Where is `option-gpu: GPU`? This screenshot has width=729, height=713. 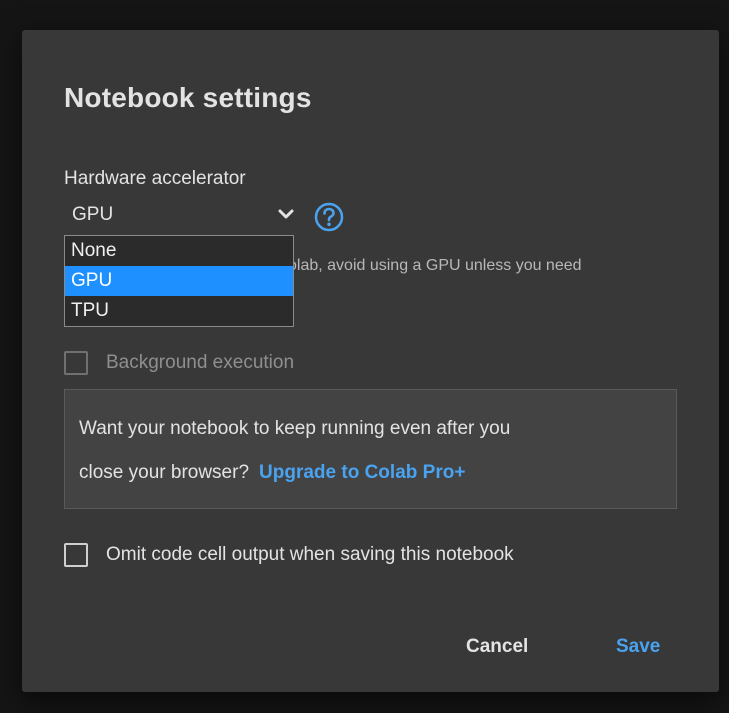 option-gpu: GPU is located at coordinates (179, 281).